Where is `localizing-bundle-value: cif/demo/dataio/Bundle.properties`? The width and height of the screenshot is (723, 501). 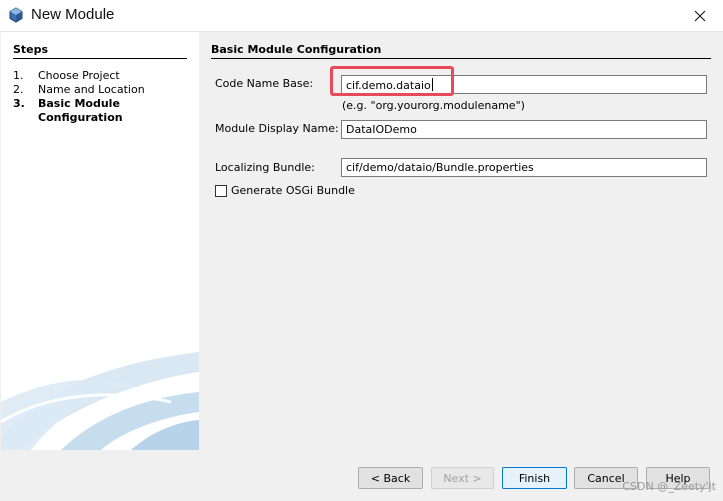 localizing-bundle-value: cif/demo/dataio/Bundle.properties is located at coordinates (440, 167).